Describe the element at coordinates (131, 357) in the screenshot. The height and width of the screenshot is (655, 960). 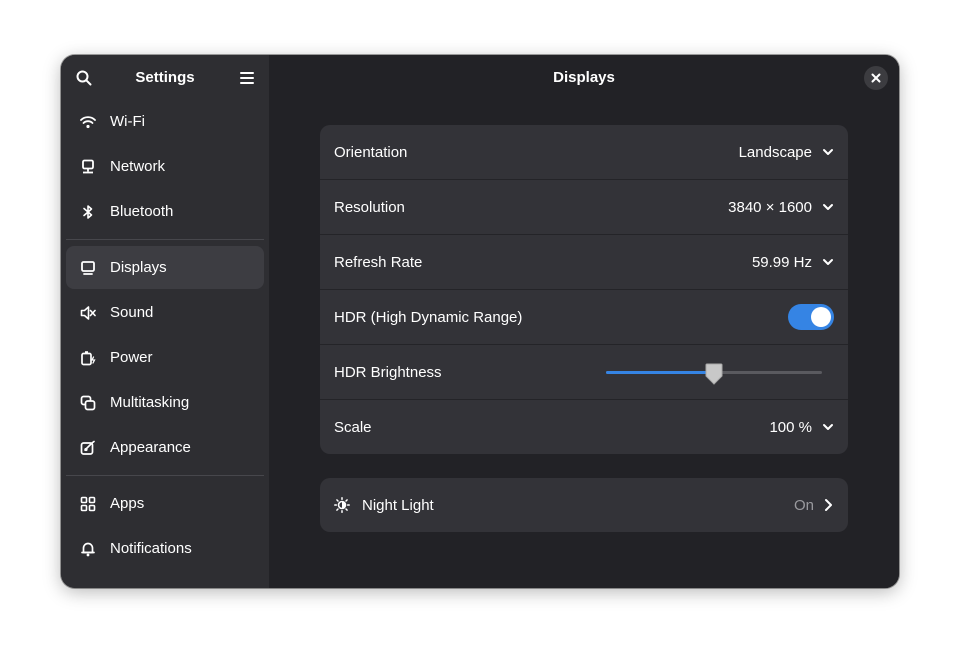
I see `sidebar-item-label: Power` at that location.